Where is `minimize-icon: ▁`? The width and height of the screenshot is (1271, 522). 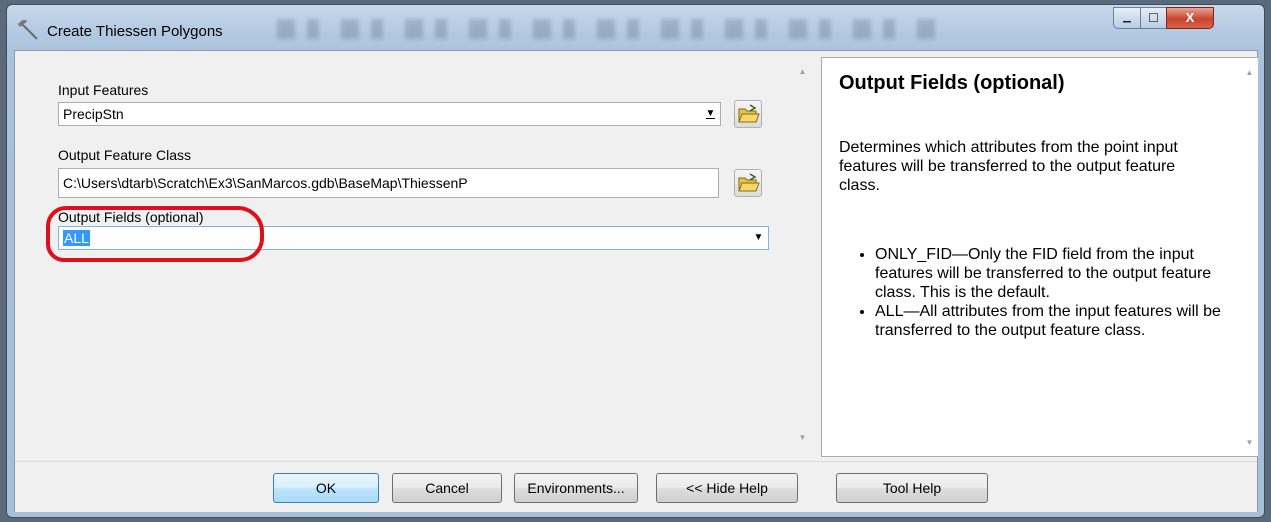
minimize-icon: ▁ is located at coordinates (1127, 17).